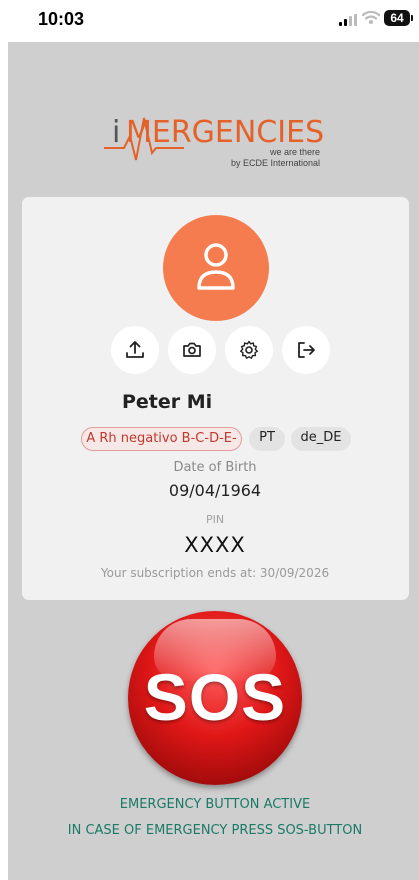 The image size is (419, 880). Describe the element at coordinates (321, 439) in the screenshot. I see `locale-badge: de_DE` at that location.